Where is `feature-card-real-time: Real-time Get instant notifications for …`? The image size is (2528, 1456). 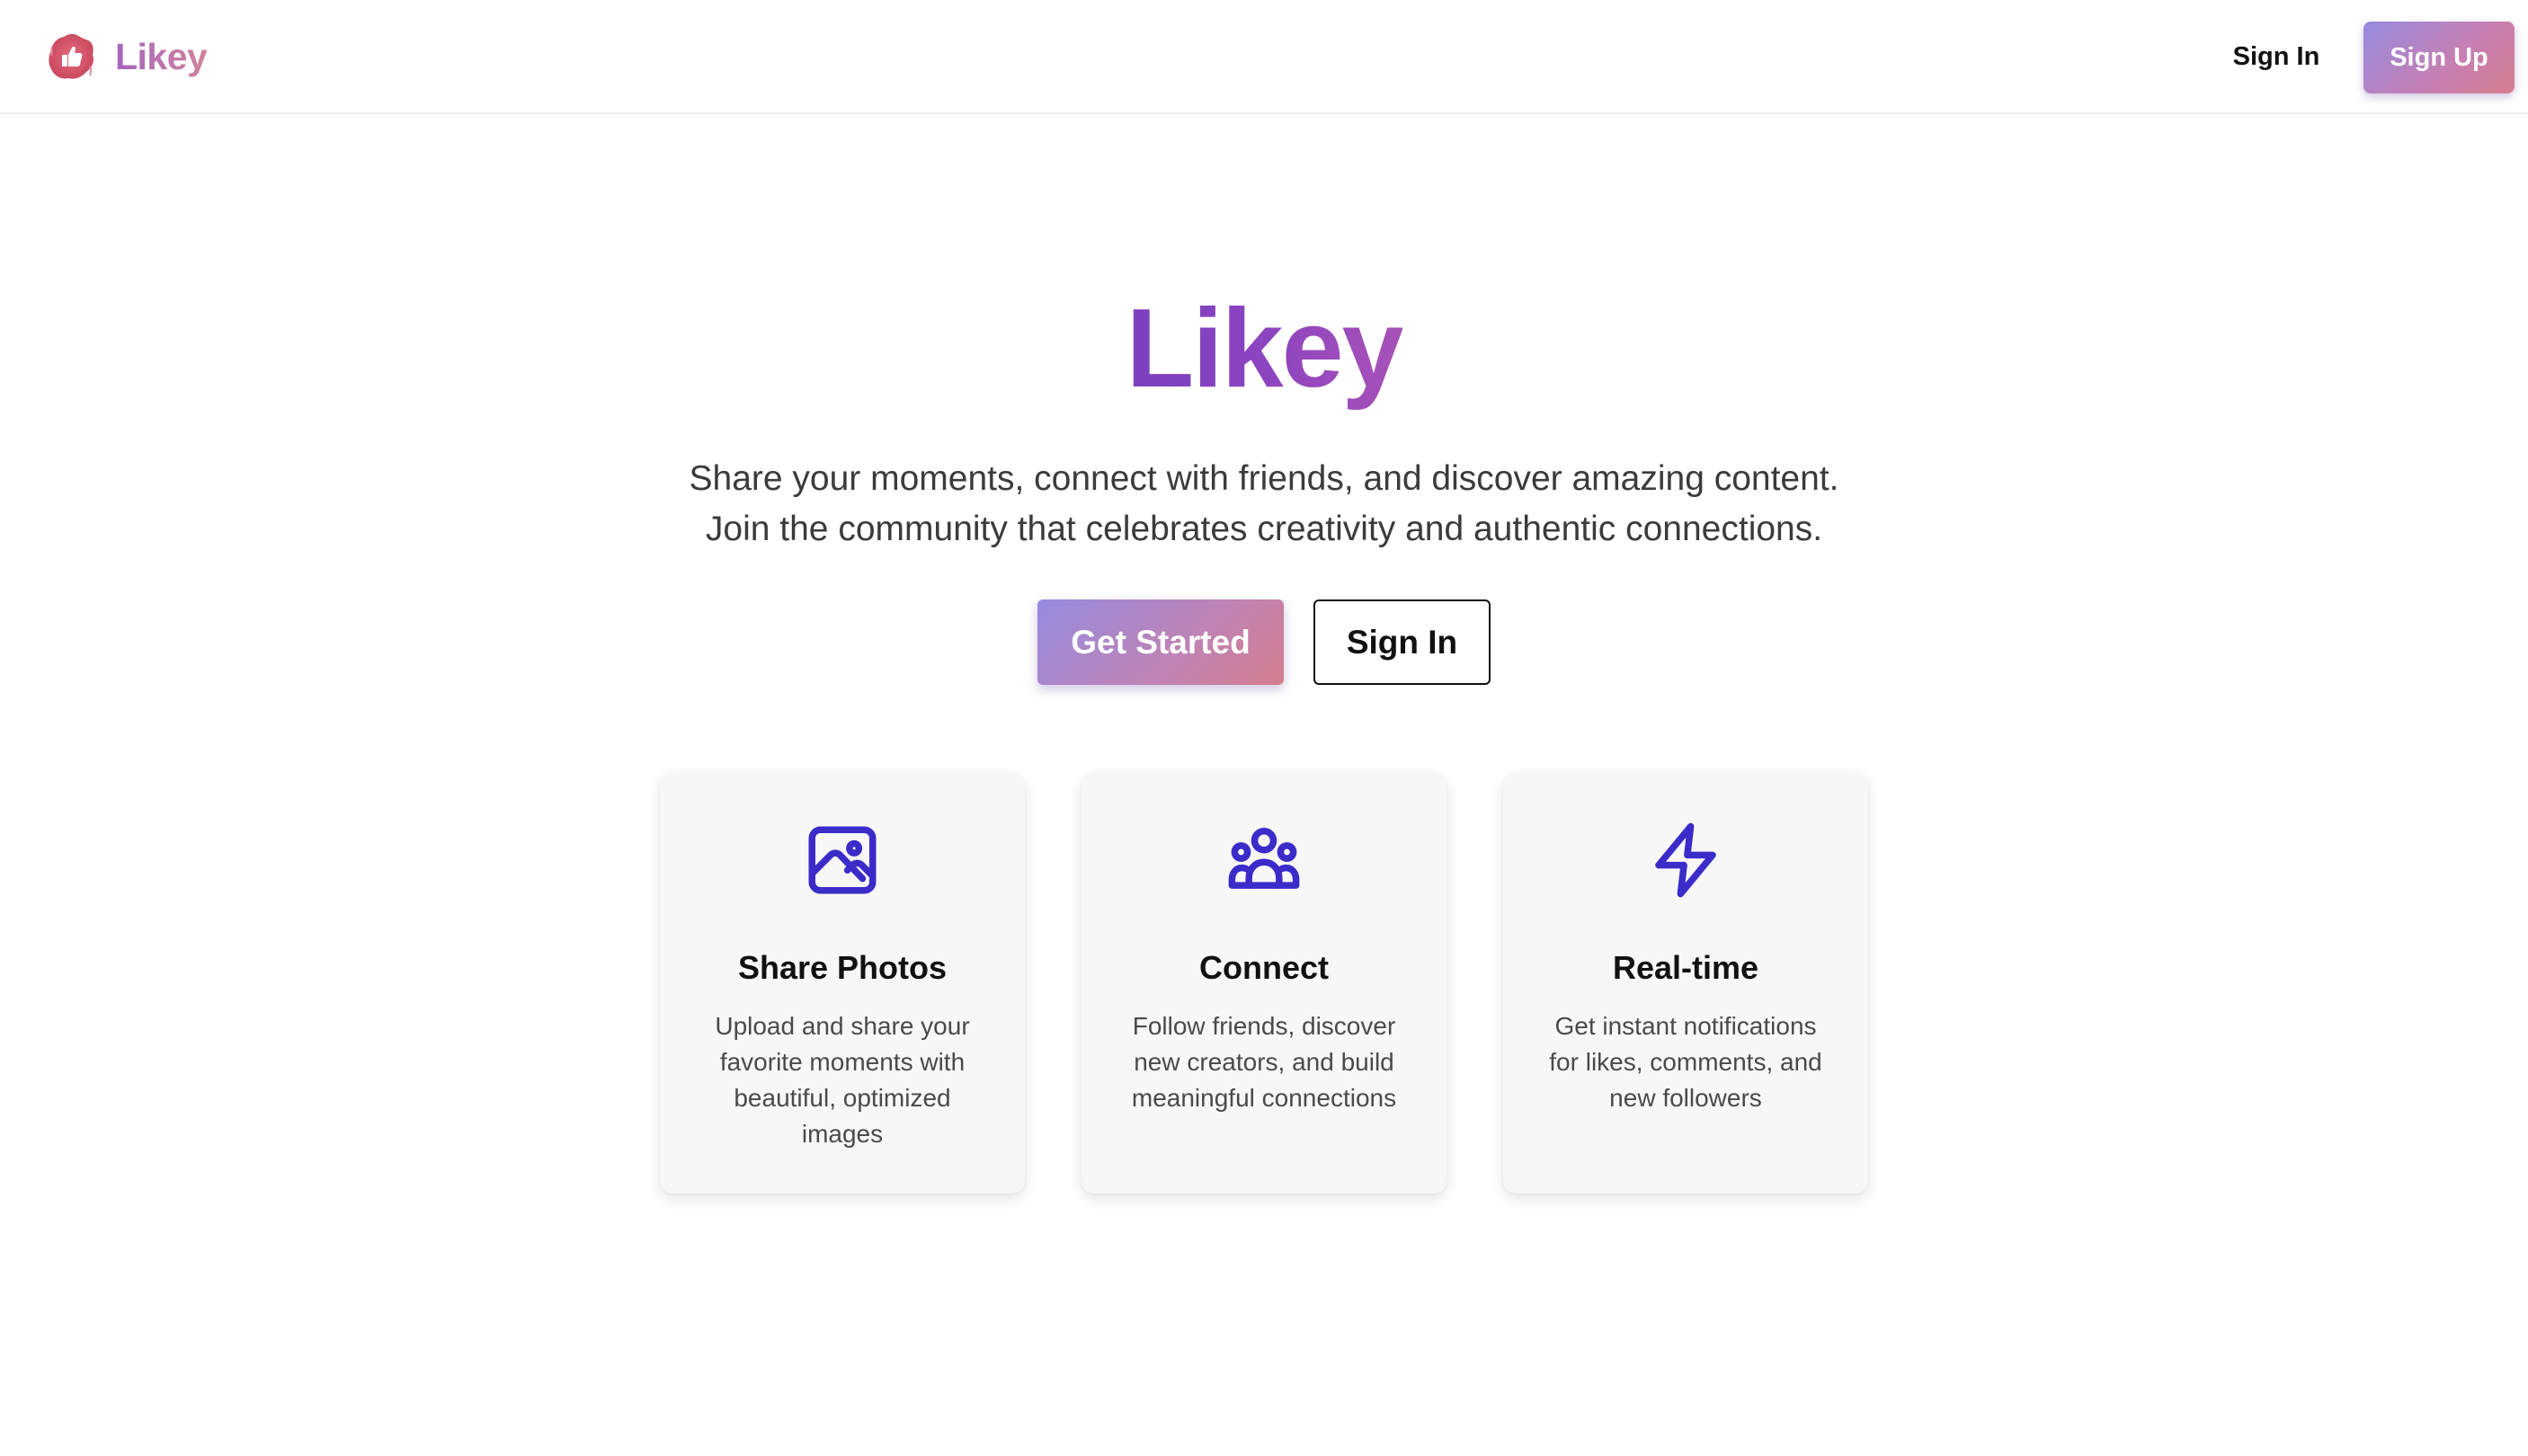
feature-card-real-time: Real-time Get instant notifications for … is located at coordinates (1685, 984).